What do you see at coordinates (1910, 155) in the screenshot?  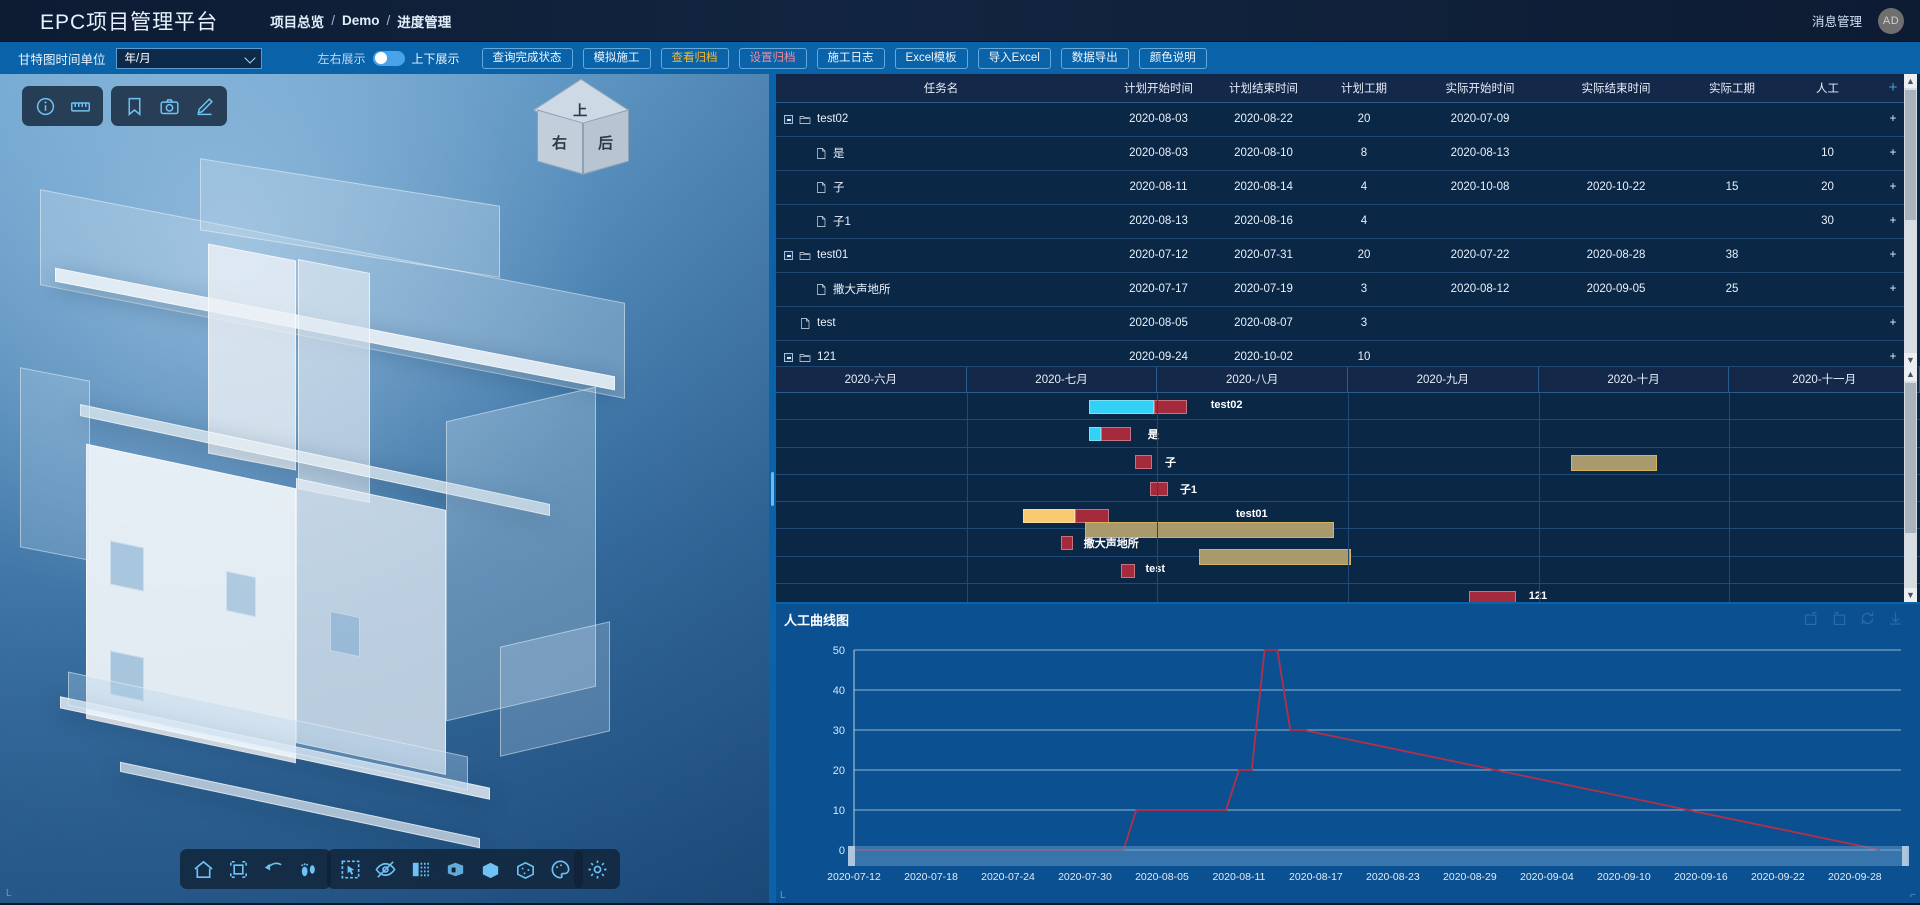 I see `scroll-thumb` at bounding box center [1910, 155].